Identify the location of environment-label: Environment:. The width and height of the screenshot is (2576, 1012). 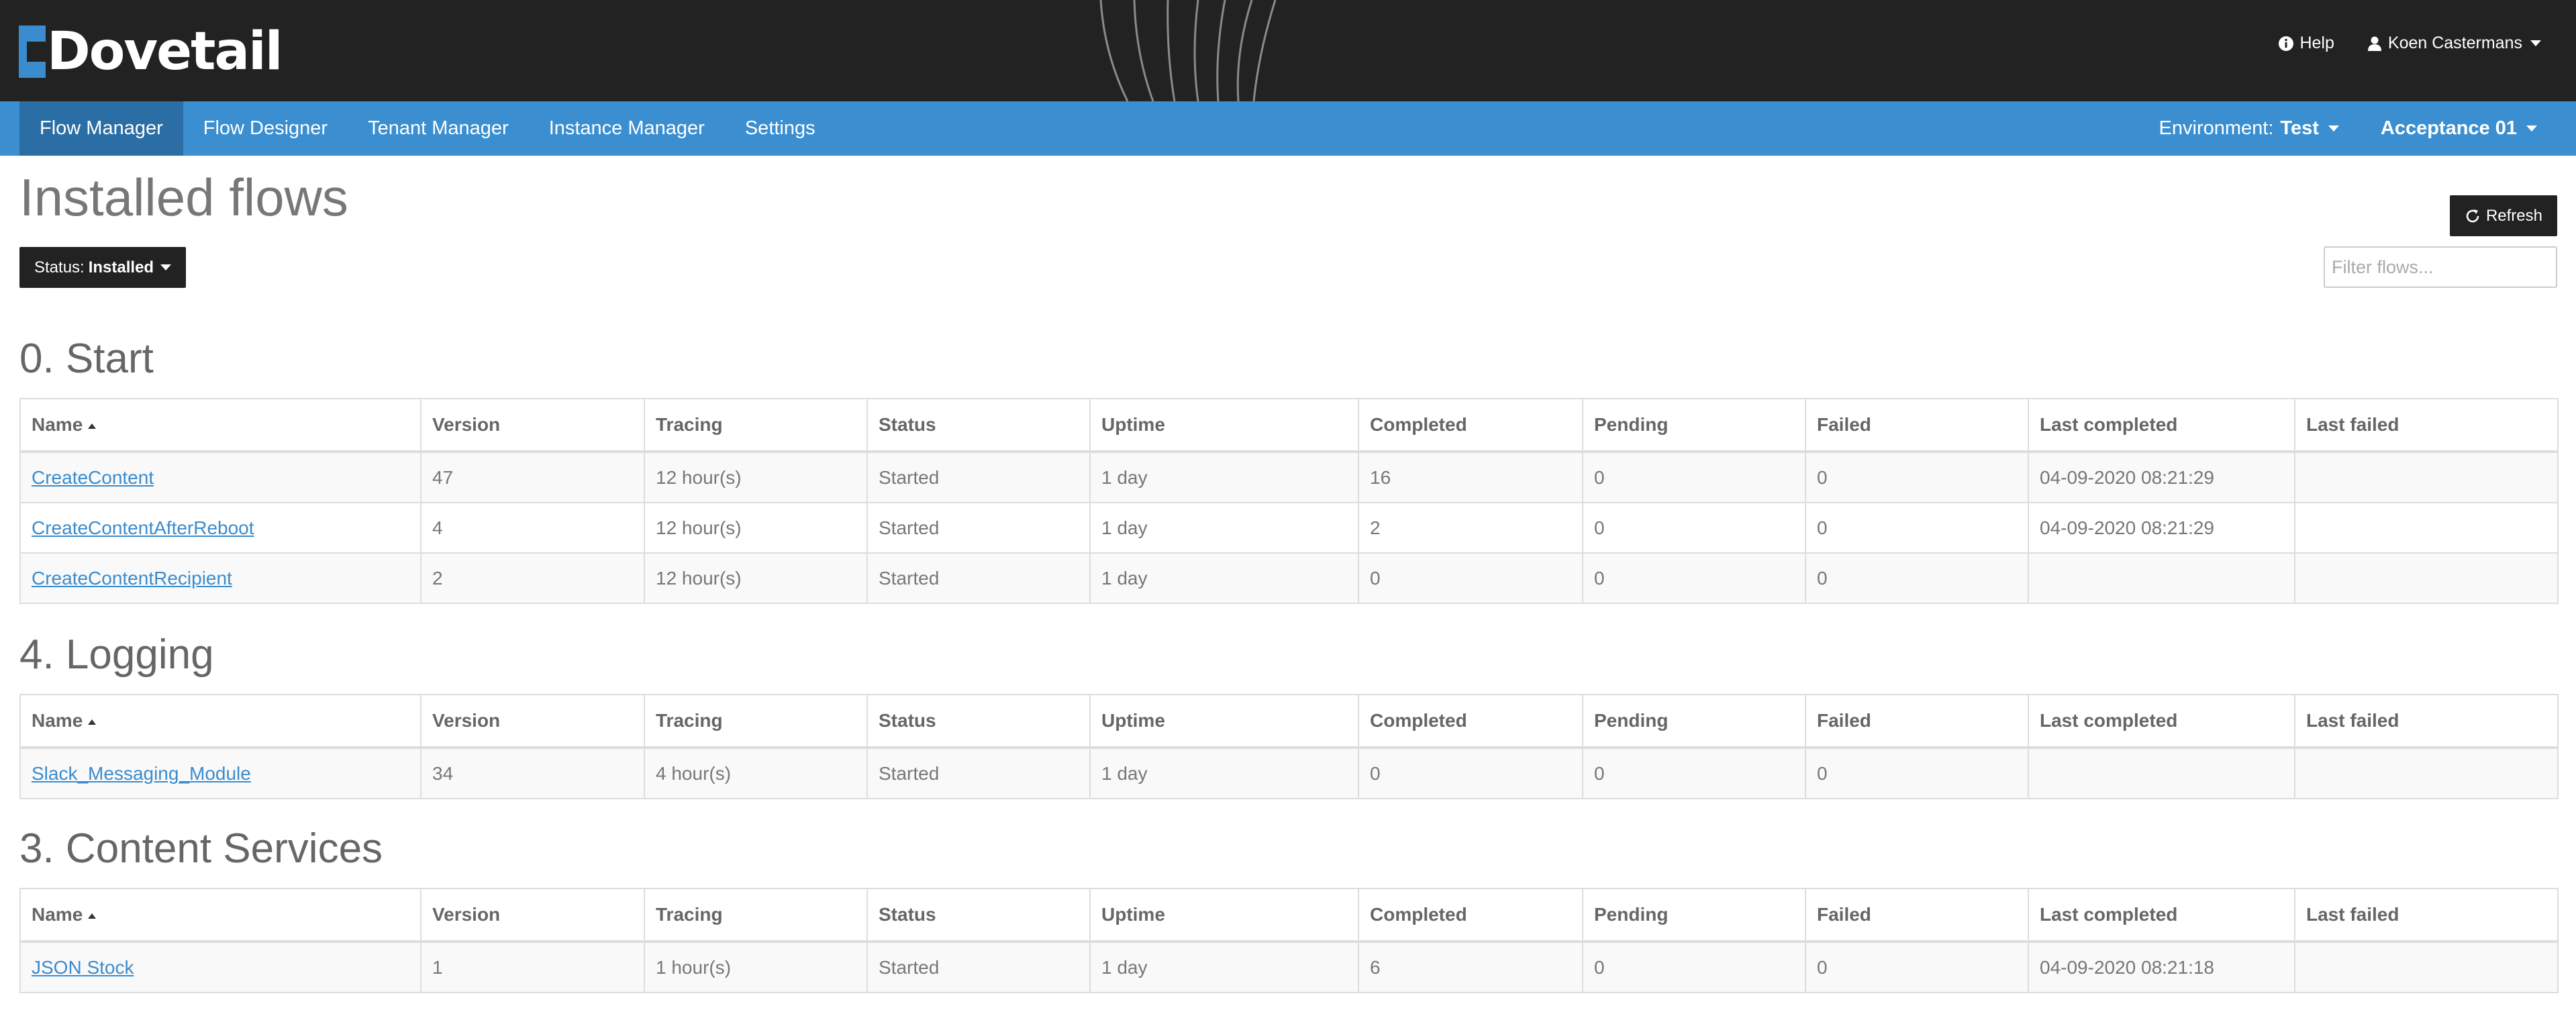
(2216, 128).